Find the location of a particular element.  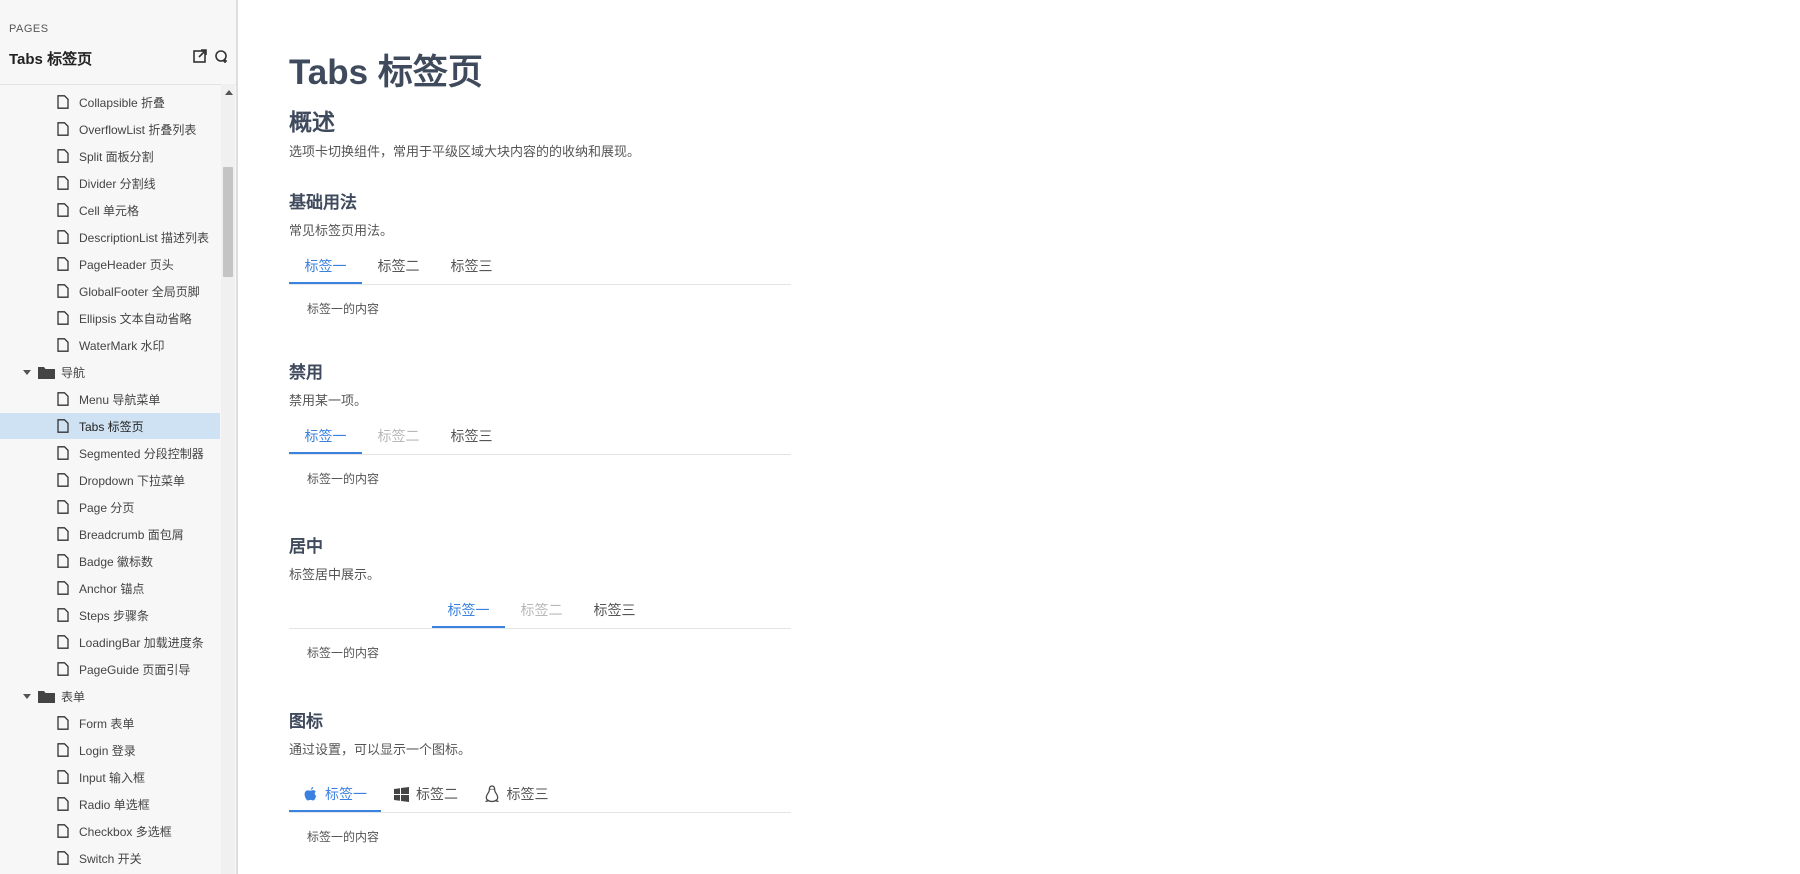

icon-heading: 图标 is located at coordinates (306, 721).